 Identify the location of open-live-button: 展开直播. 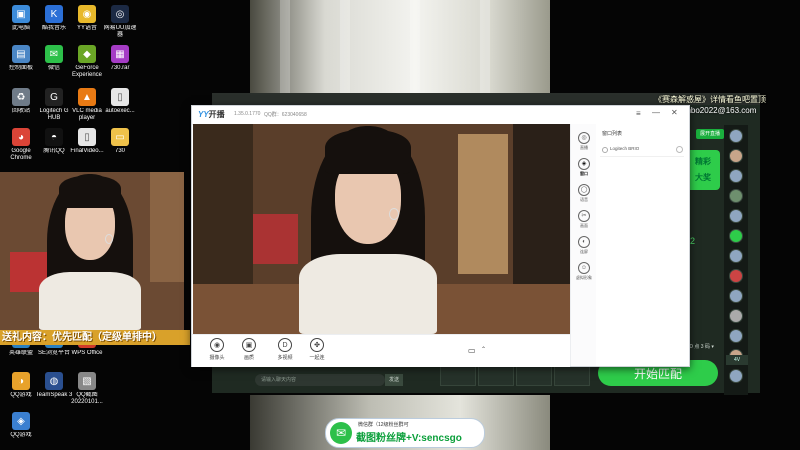
(710, 134).